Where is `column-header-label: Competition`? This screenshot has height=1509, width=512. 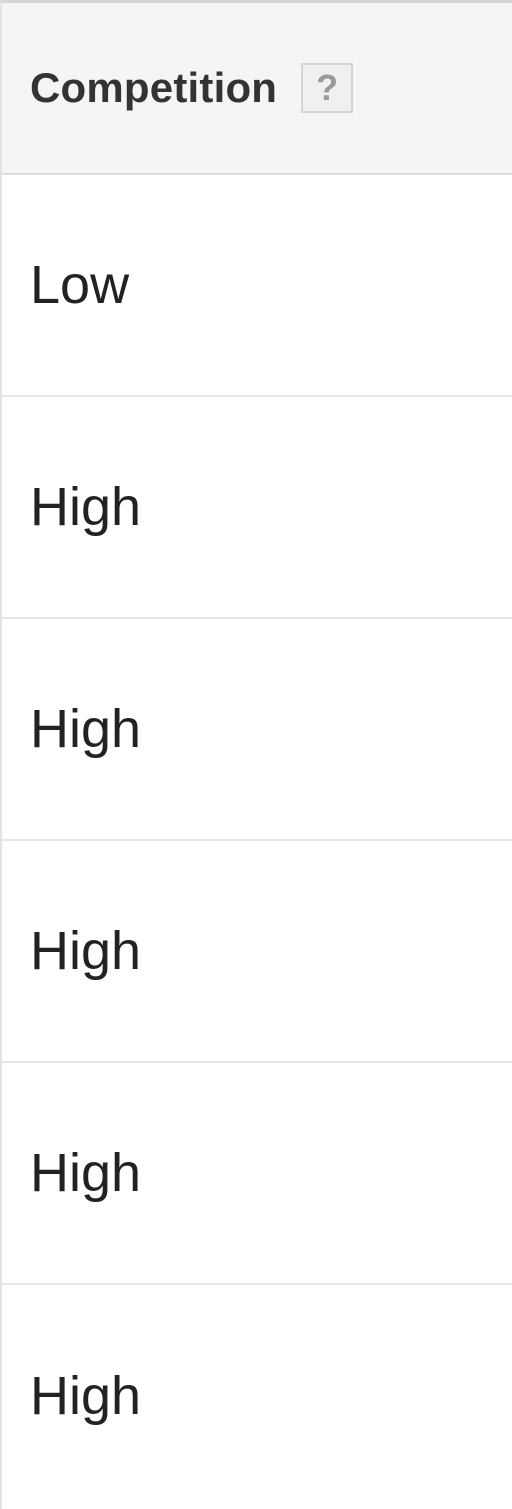 column-header-label: Competition is located at coordinates (154, 87).